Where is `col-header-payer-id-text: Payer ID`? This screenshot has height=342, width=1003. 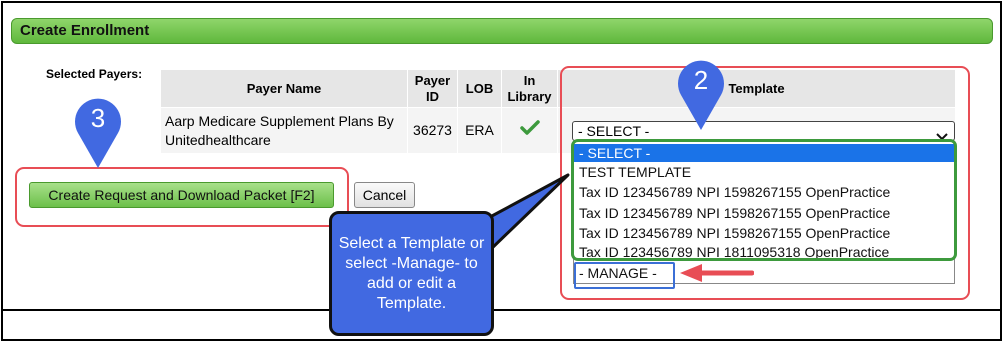 col-header-payer-id-text: Payer ID is located at coordinates (432, 88).